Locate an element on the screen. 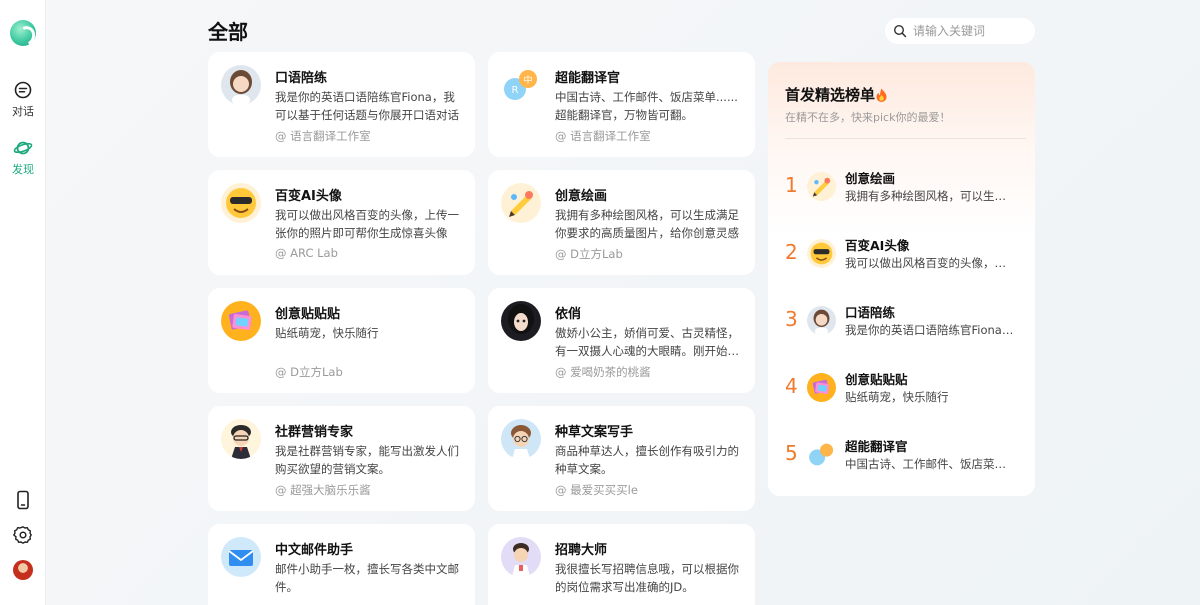  agent-description: 我拥有多种绘图风格，可以生成满足你要求的高质量图片 is located at coordinates (931, 196).